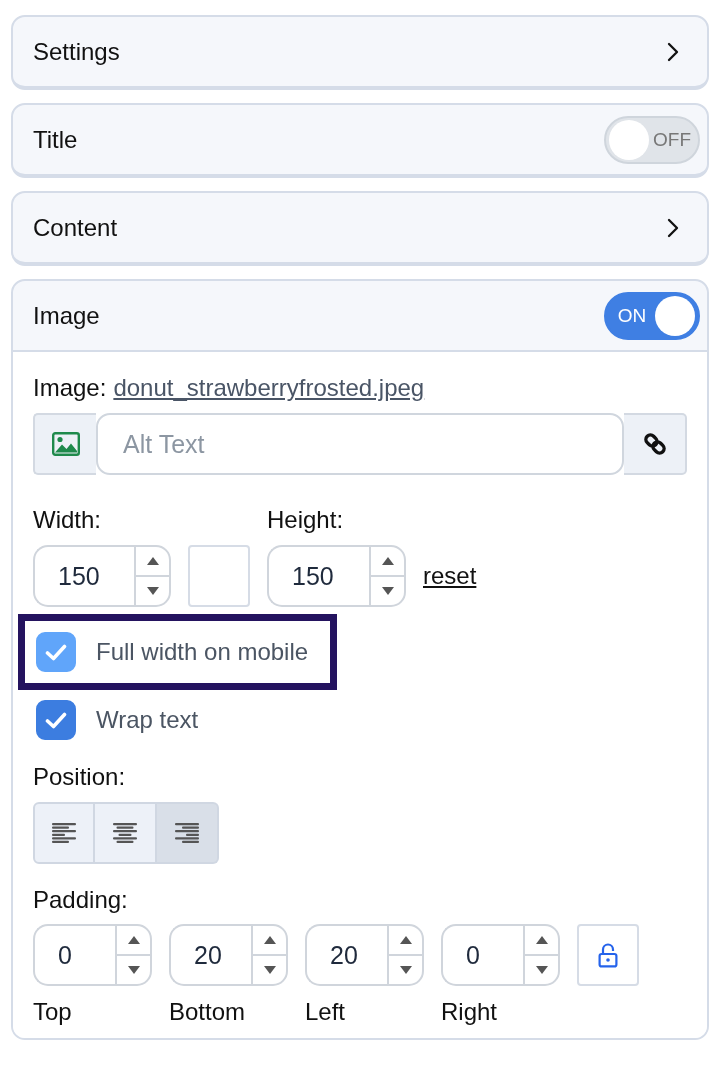 The height and width of the screenshot is (1078, 722). Describe the element at coordinates (202, 652) in the screenshot. I see `checkbox-label: Full width on mobile` at that location.